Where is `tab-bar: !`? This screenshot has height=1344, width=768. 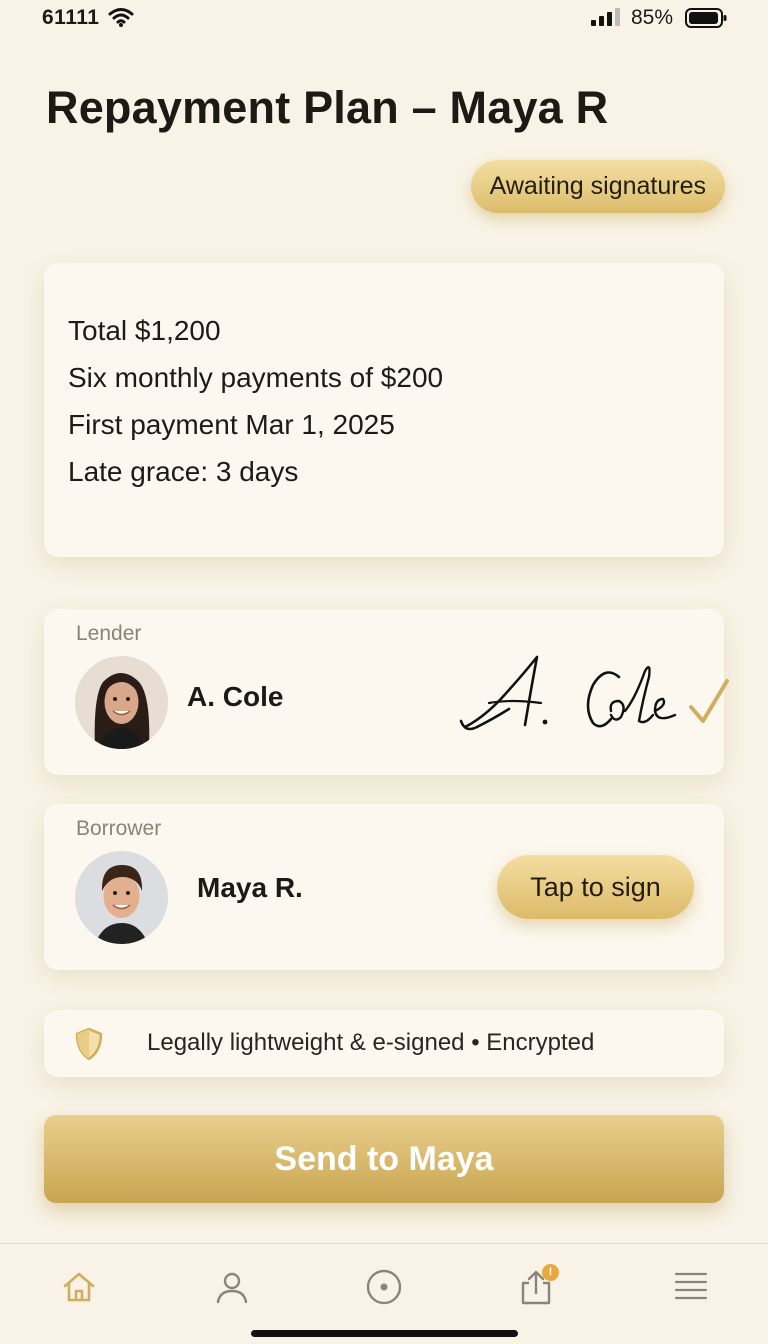 tab-bar: ! is located at coordinates (384, 1293).